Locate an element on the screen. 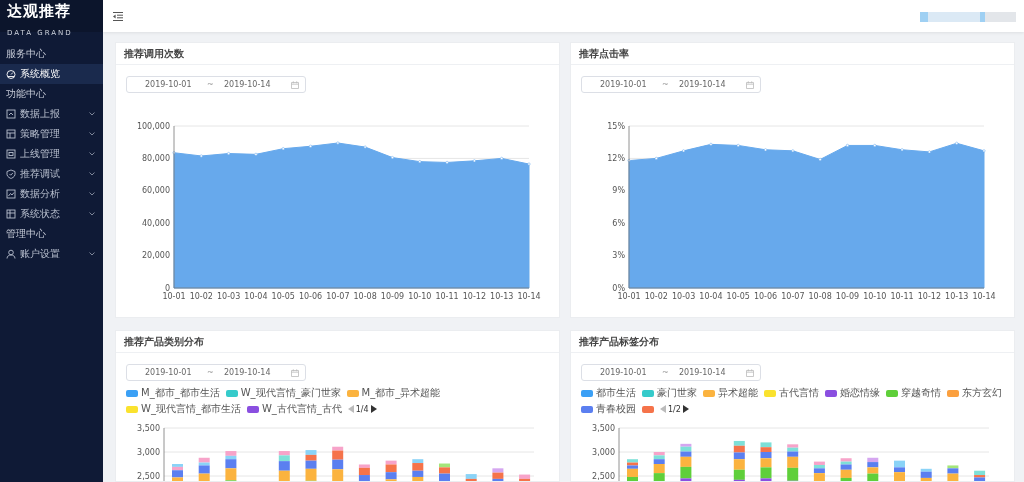 Image resolution: width=1024 pixels, height=482 pixels. legend-label: 异术超能 is located at coordinates (738, 393).